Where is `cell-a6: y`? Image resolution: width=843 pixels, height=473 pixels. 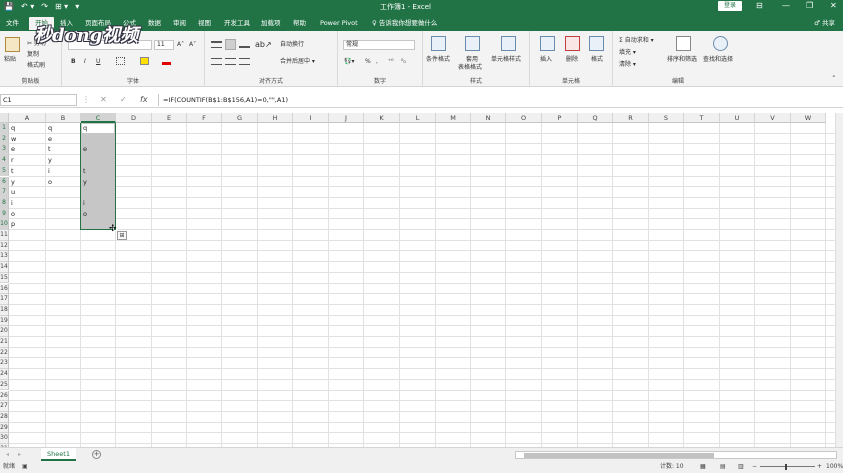 cell-a6: y is located at coordinates (27, 182).